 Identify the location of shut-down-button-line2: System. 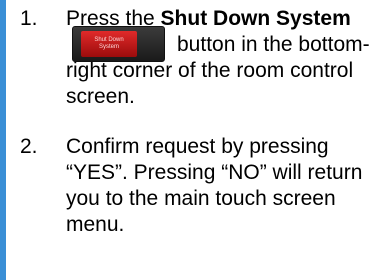
(108, 47).